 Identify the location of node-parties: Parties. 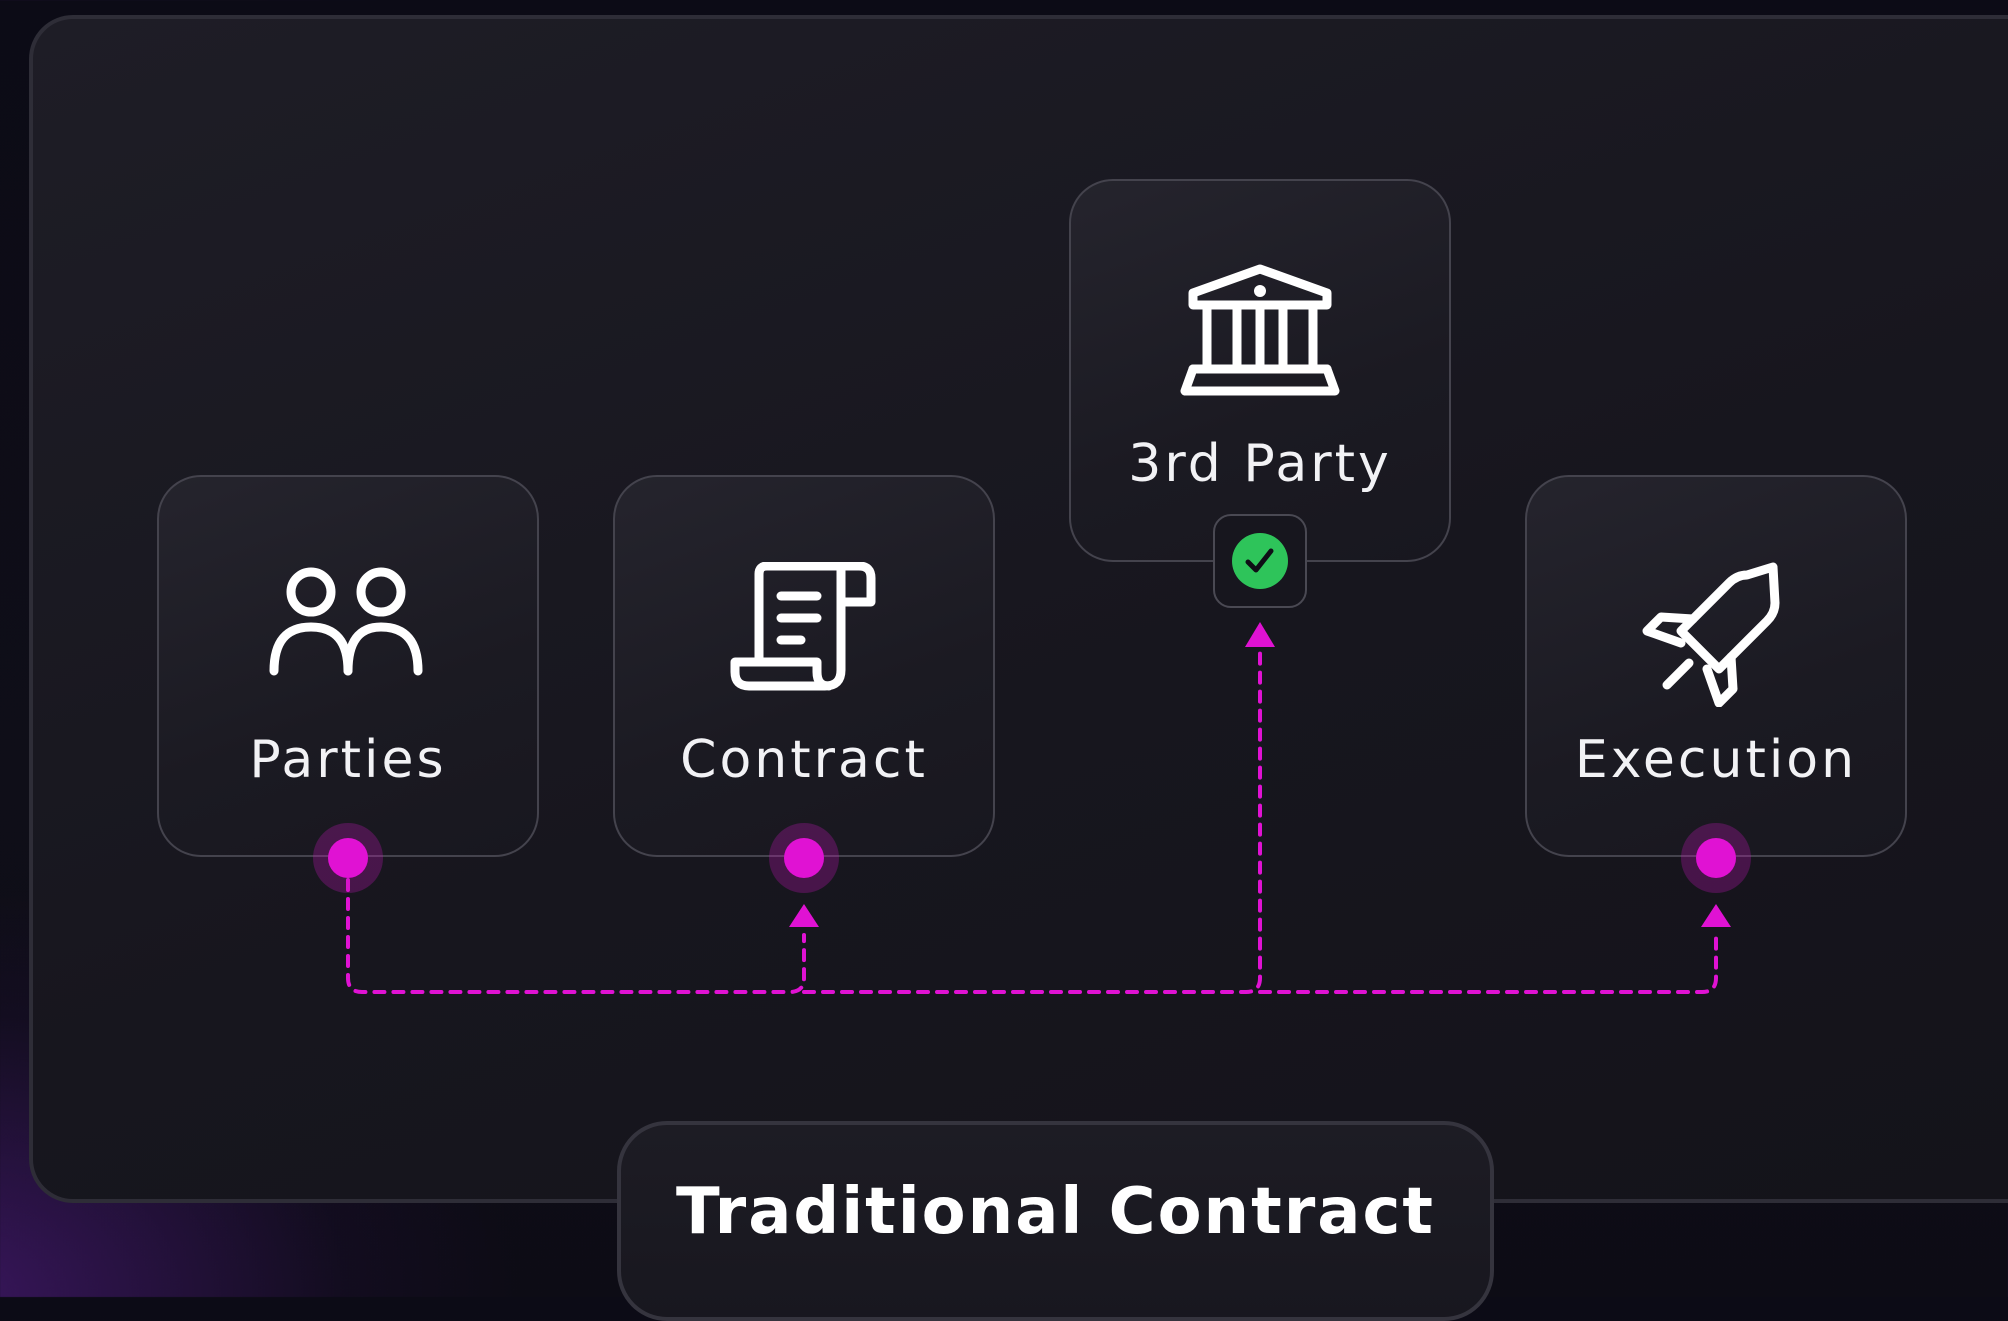
(348, 666).